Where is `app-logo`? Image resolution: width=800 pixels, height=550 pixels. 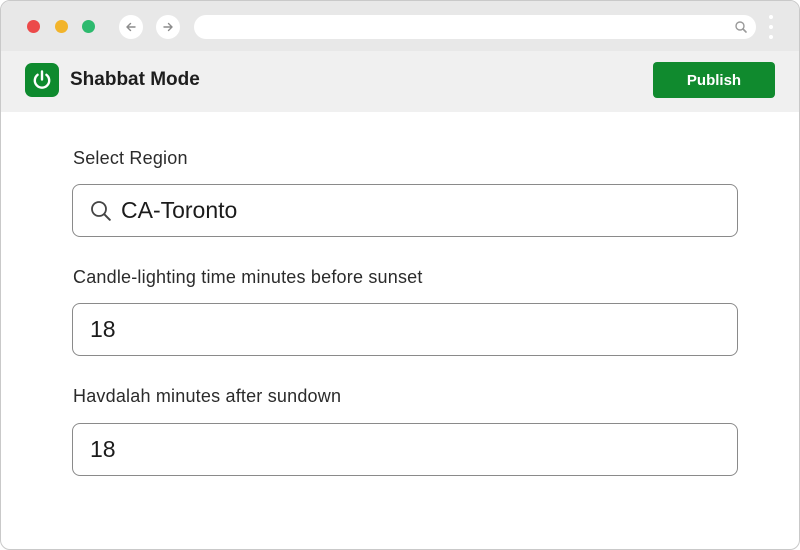
app-logo is located at coordinates (42, 80).